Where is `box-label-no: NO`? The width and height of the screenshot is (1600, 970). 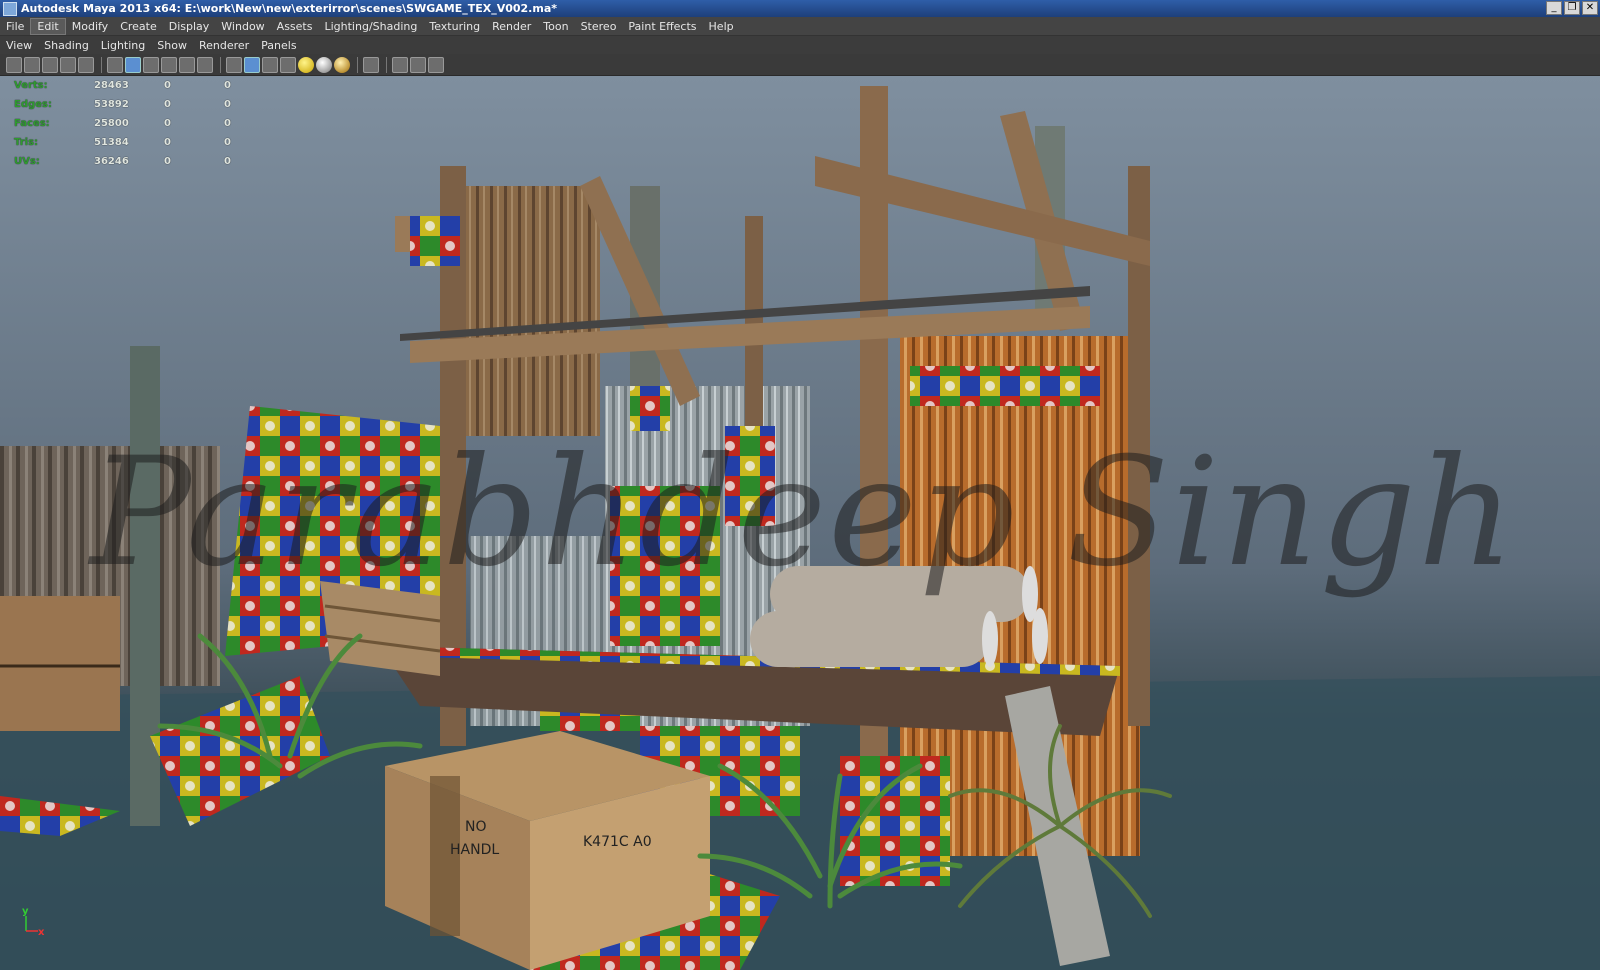
box-label-no: NO is located at coordinates (476, 827).